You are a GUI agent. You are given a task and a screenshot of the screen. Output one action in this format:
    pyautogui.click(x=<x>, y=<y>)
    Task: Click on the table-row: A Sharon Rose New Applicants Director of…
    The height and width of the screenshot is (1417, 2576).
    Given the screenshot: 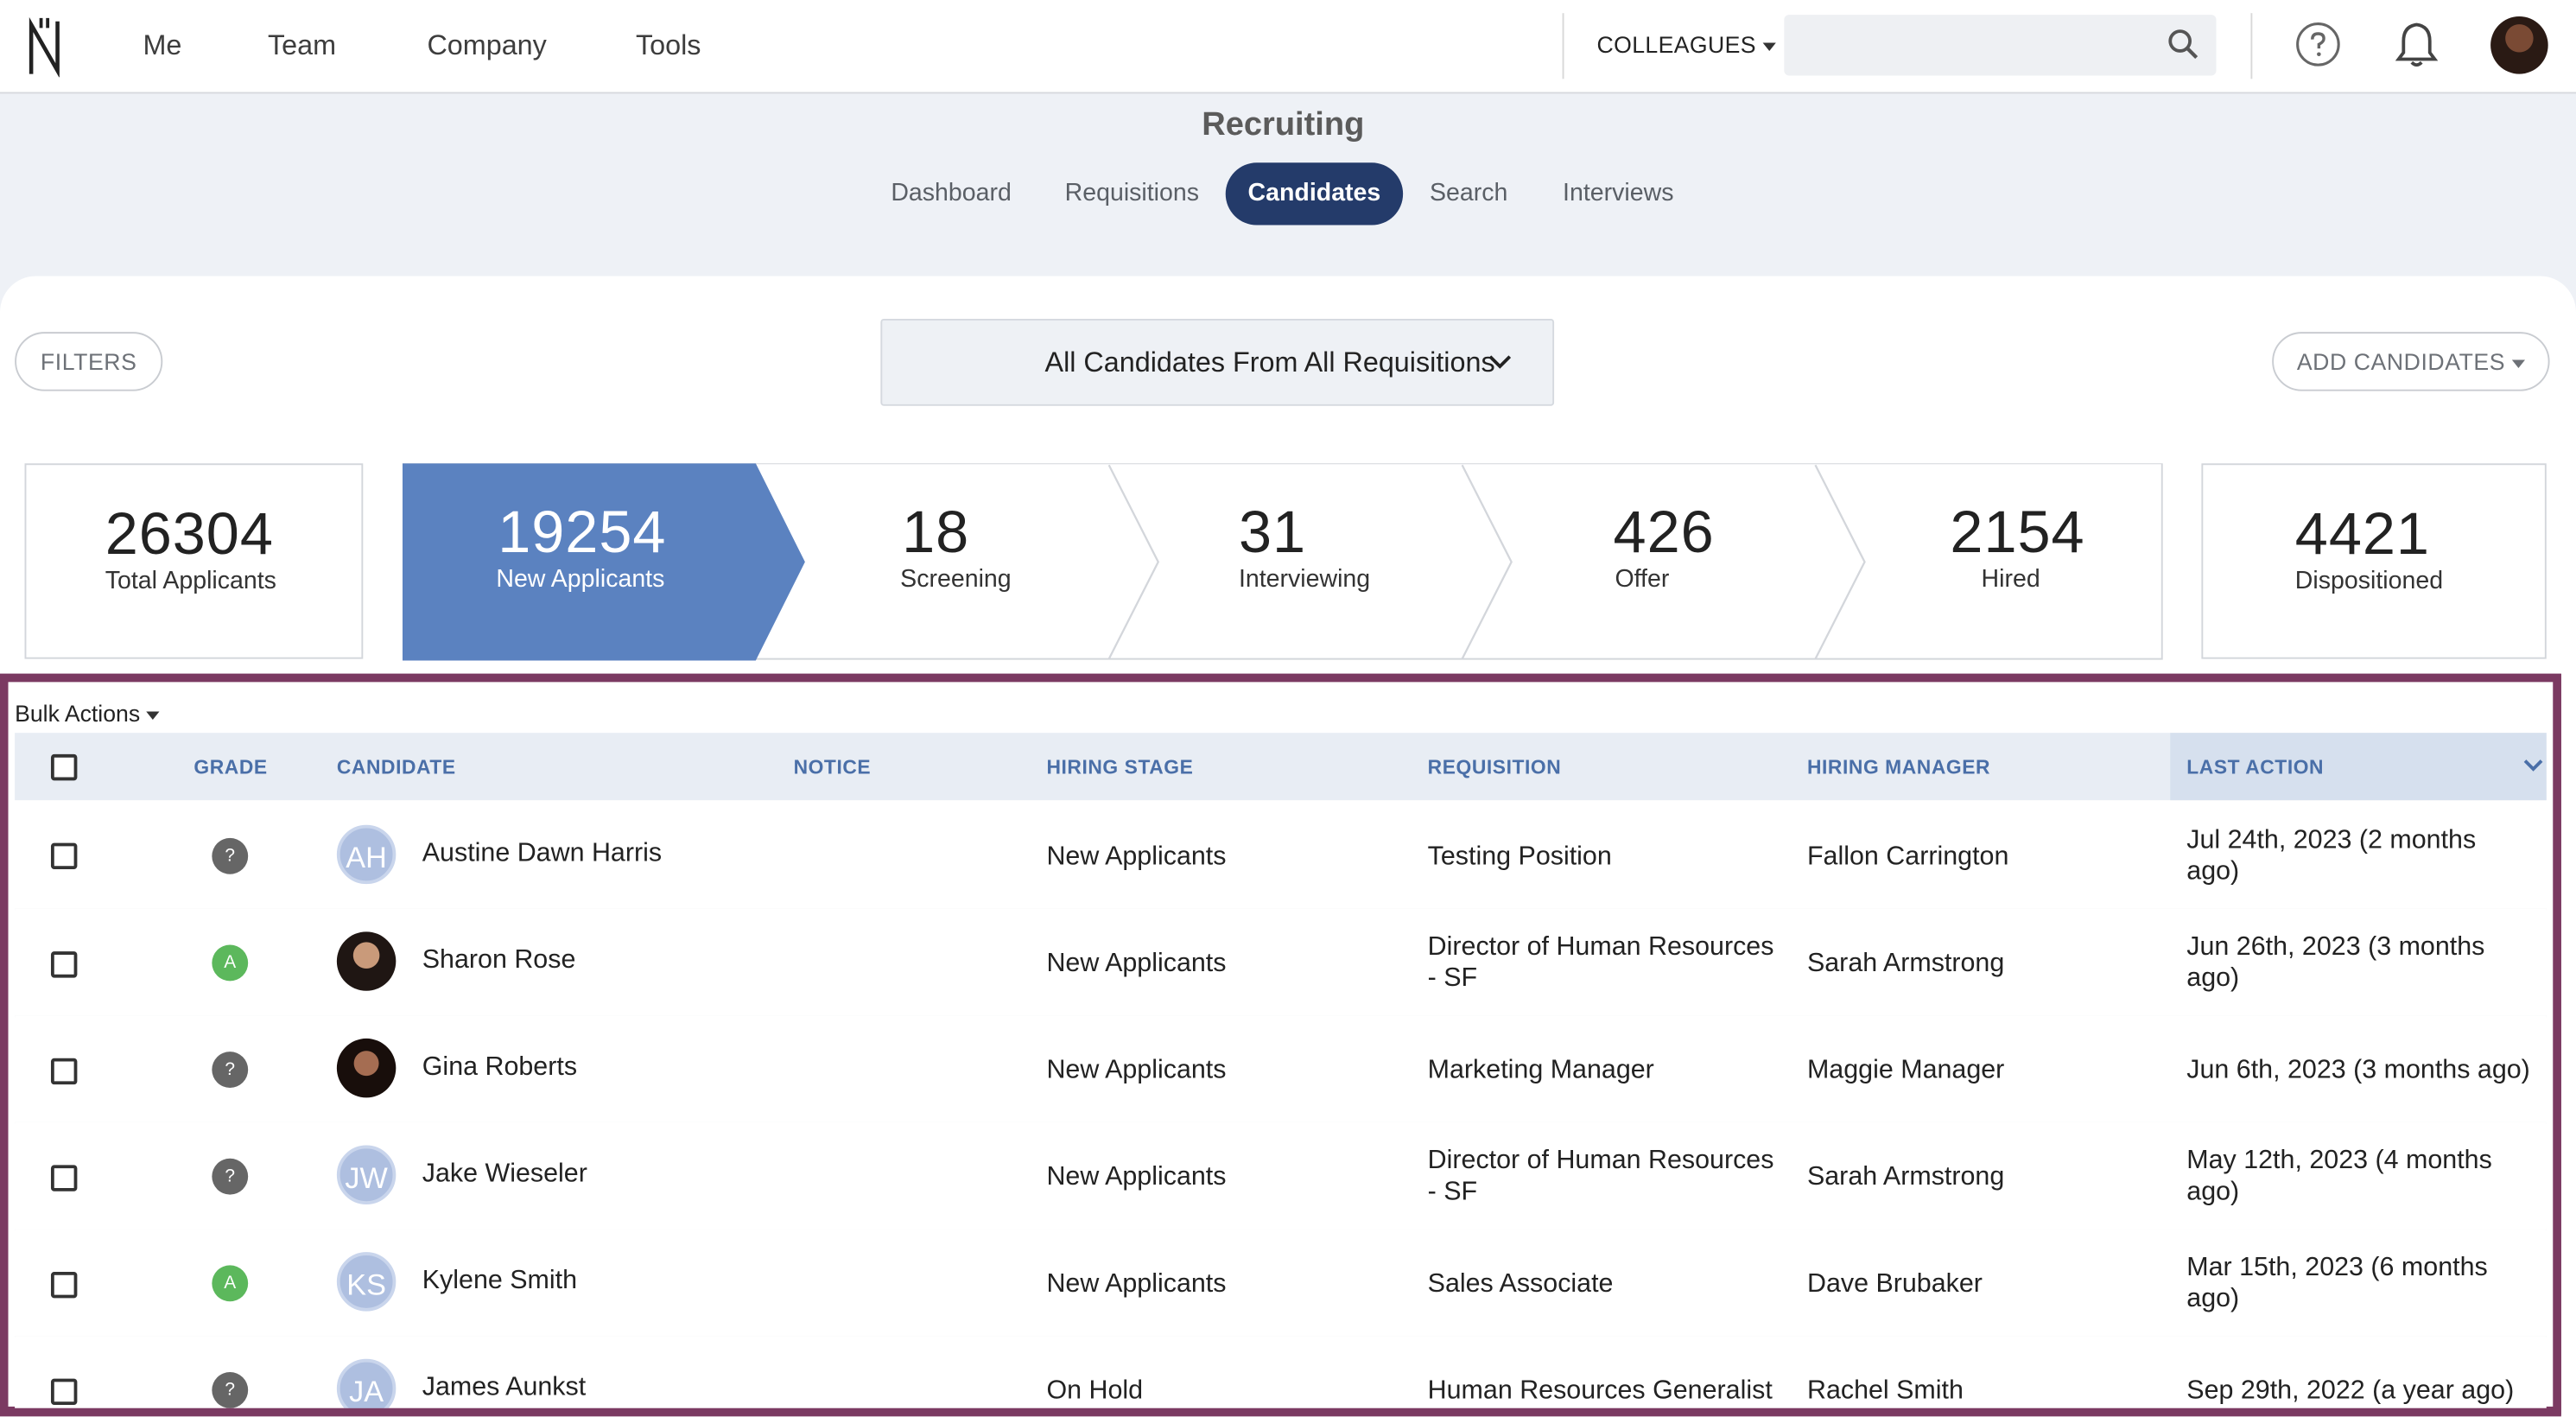 What is the action you would take?
    pyautogui.click(x=1281, y=963)
    